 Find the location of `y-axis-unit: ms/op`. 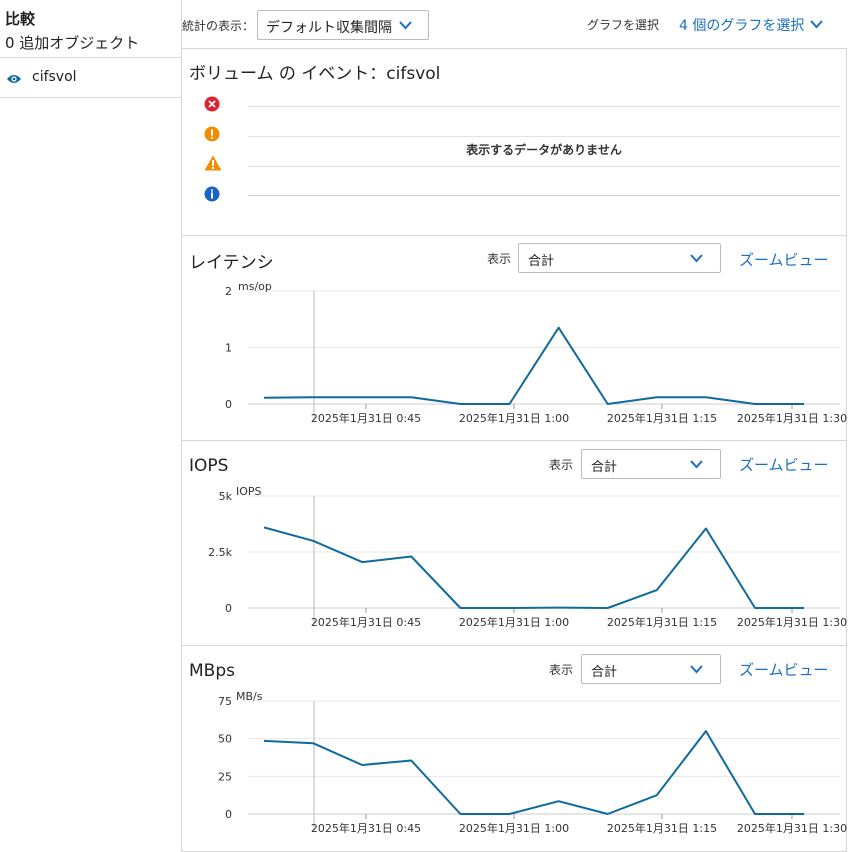

y-axis-unit: ms/op is located at coordinates (255, 286).